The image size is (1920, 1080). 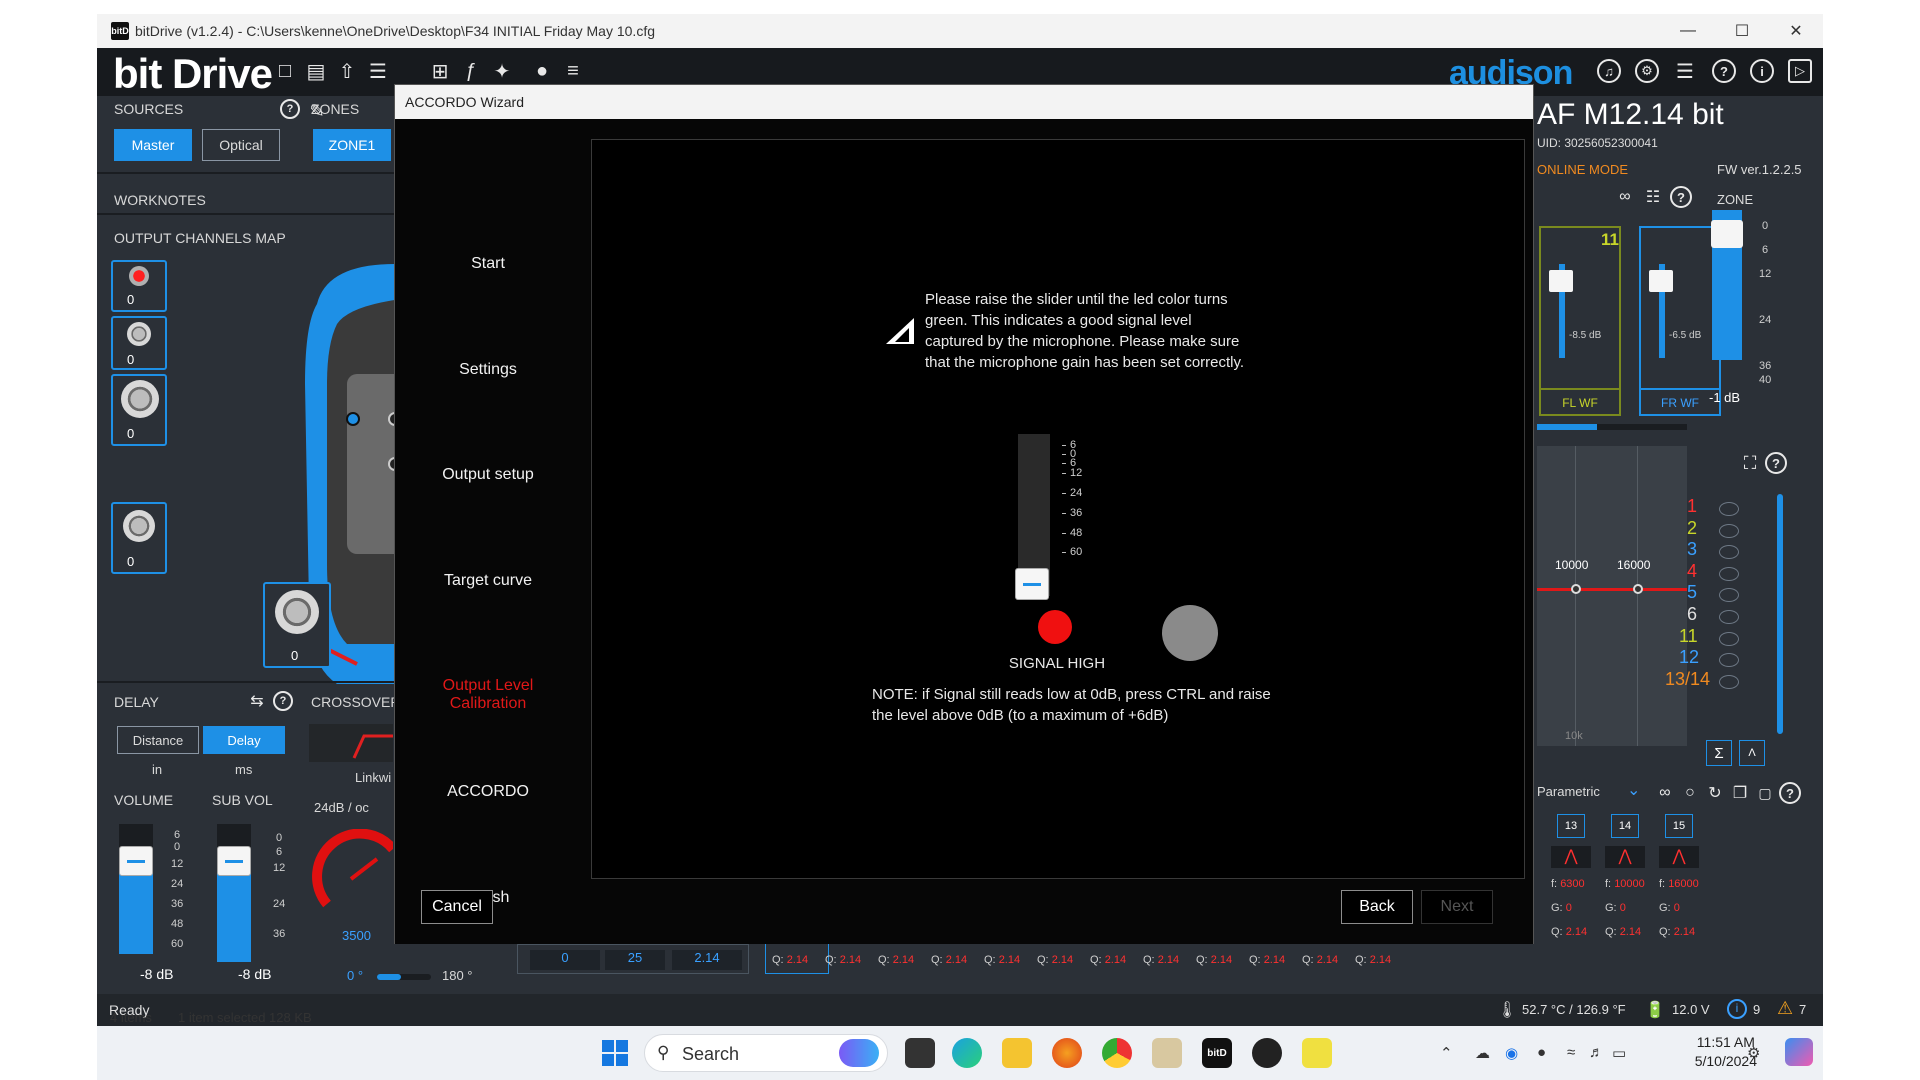 What do you see at coordinates (1727, 234) in the screenshot?
I see `zone-fader-knob` at bounding box center [1727, 234].